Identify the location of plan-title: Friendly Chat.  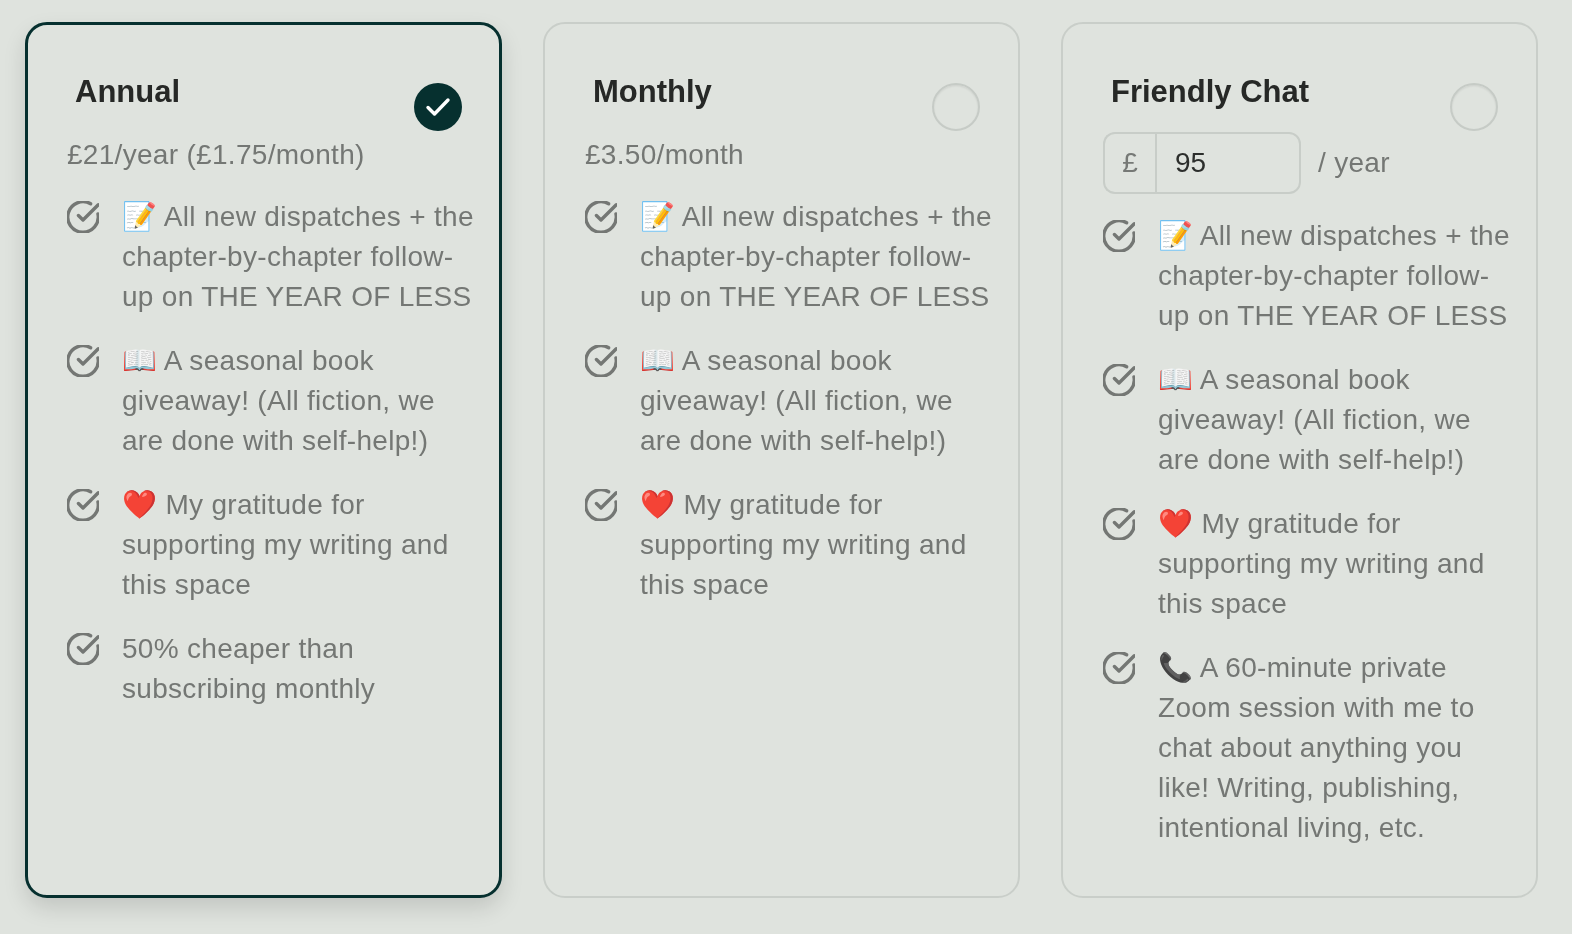
(1210, 92).